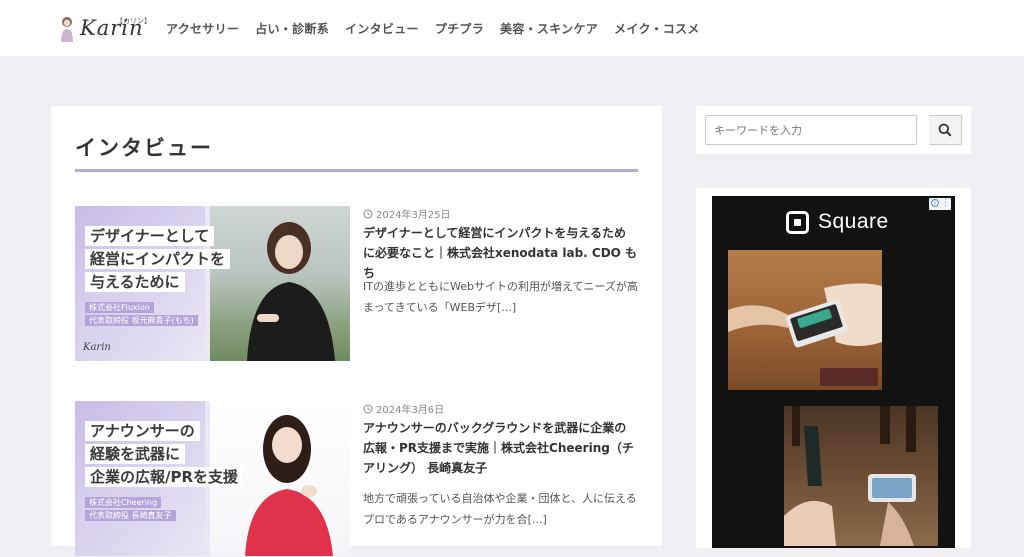 Image resolution: width=1024 pixels, height=557 pixels. What do you see at coordinates (97, 347) in the screenshot?
I see `thumbnail-signature: Karin` at bounding box center [97, 347].